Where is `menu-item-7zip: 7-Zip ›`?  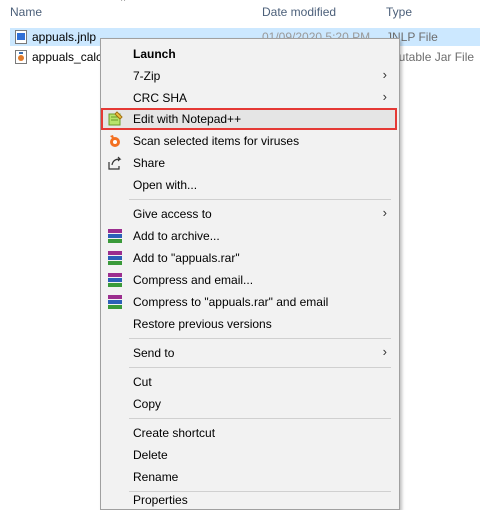
menu-item-7zip: 7-Zip › is located at coordinates (249, 76).